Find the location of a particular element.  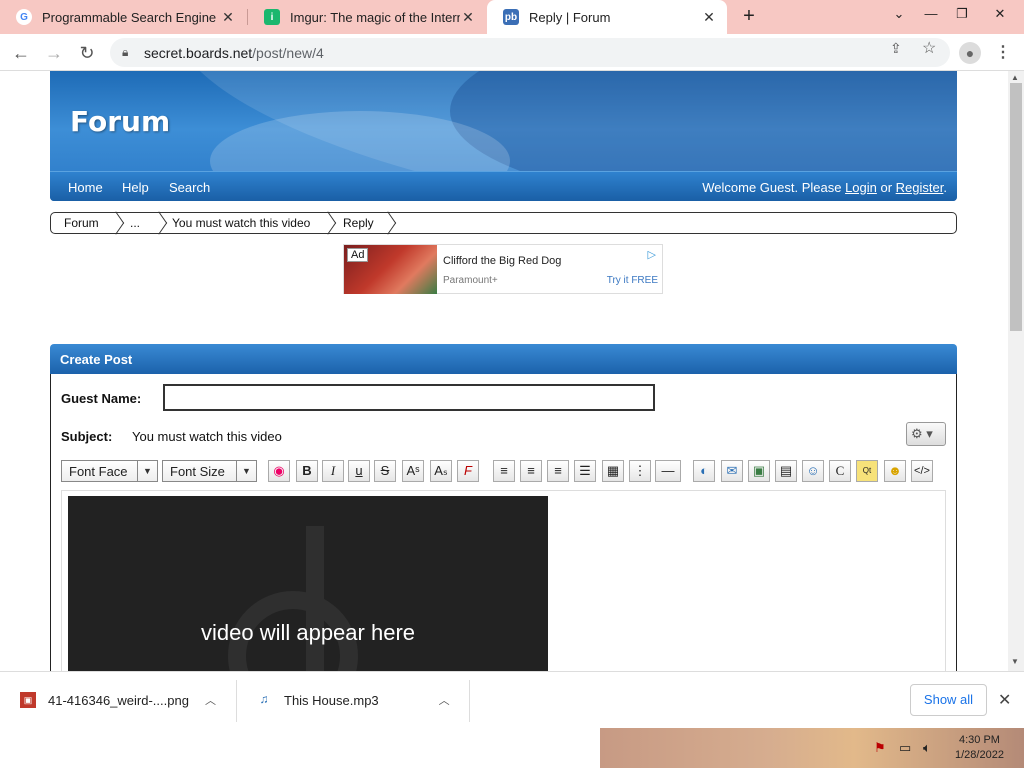

text-color-icon: ◉ is located at coordinates (279, 471).